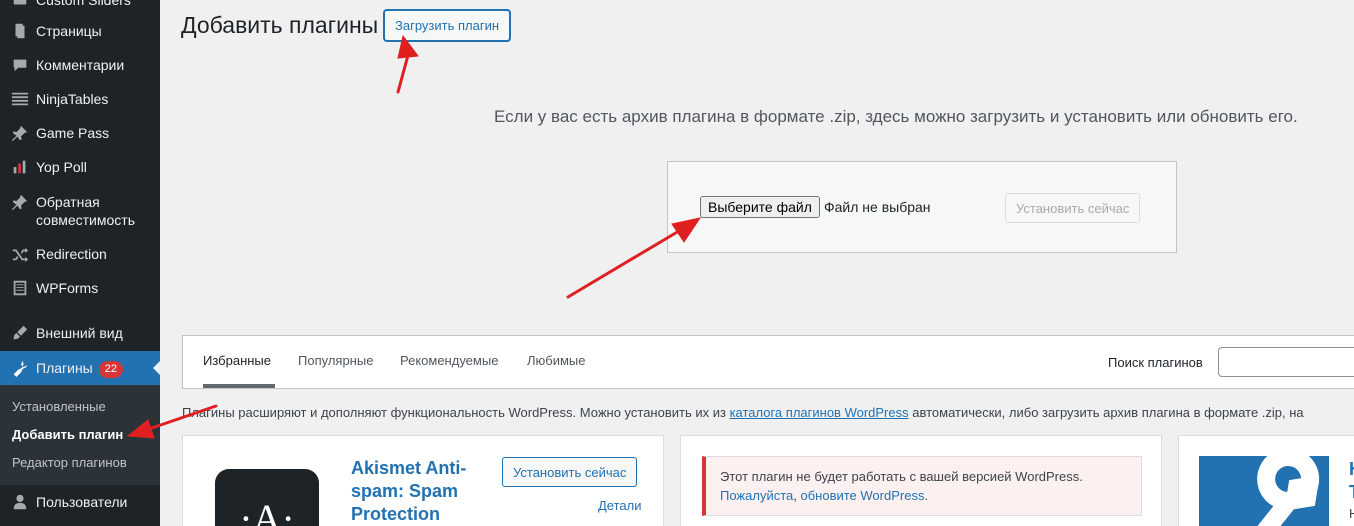 This screenshot has width=1354, height=526. I want to click on sidebar-item-appearance: Внешний вид, so click(80, 333).